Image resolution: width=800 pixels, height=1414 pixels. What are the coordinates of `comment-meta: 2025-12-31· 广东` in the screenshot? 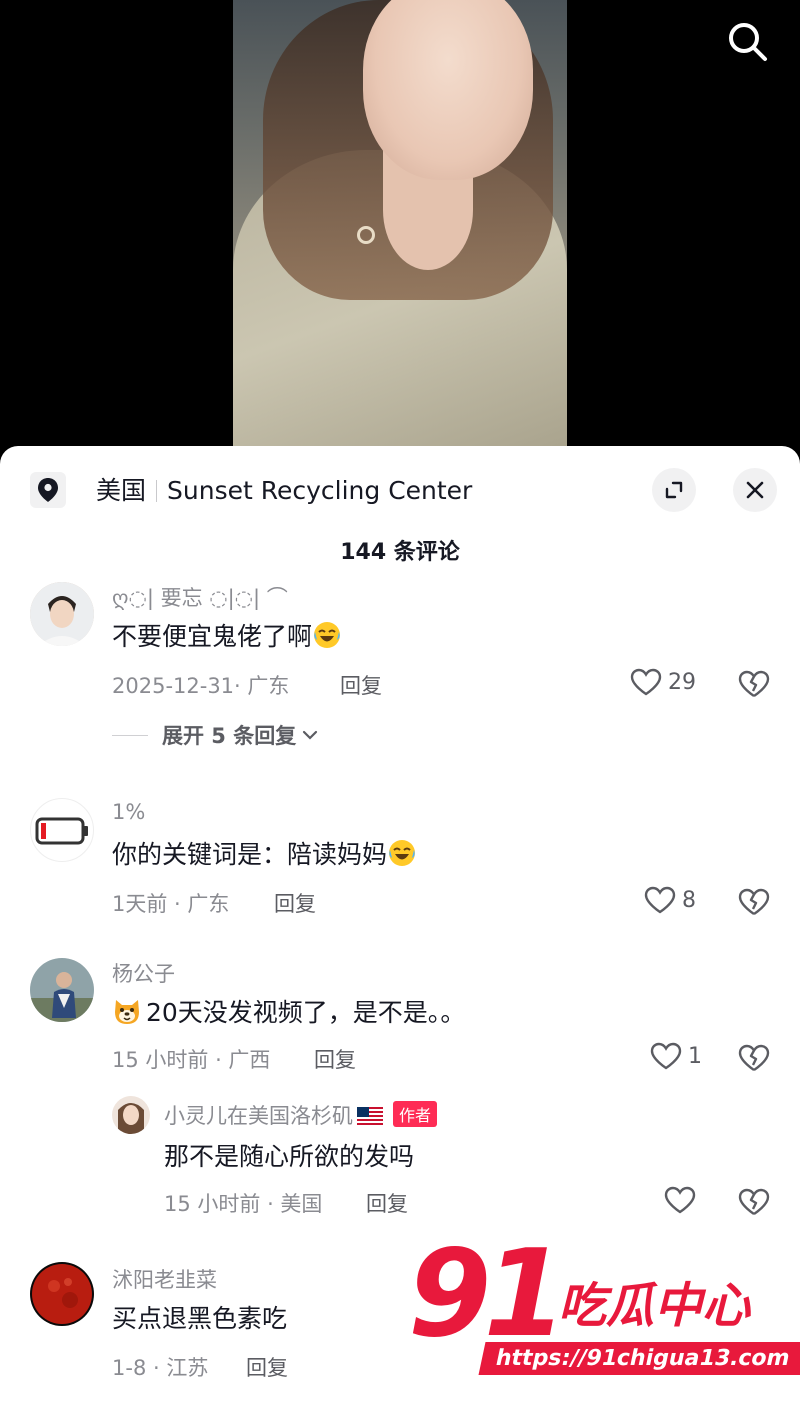 It's located at (201, 686).